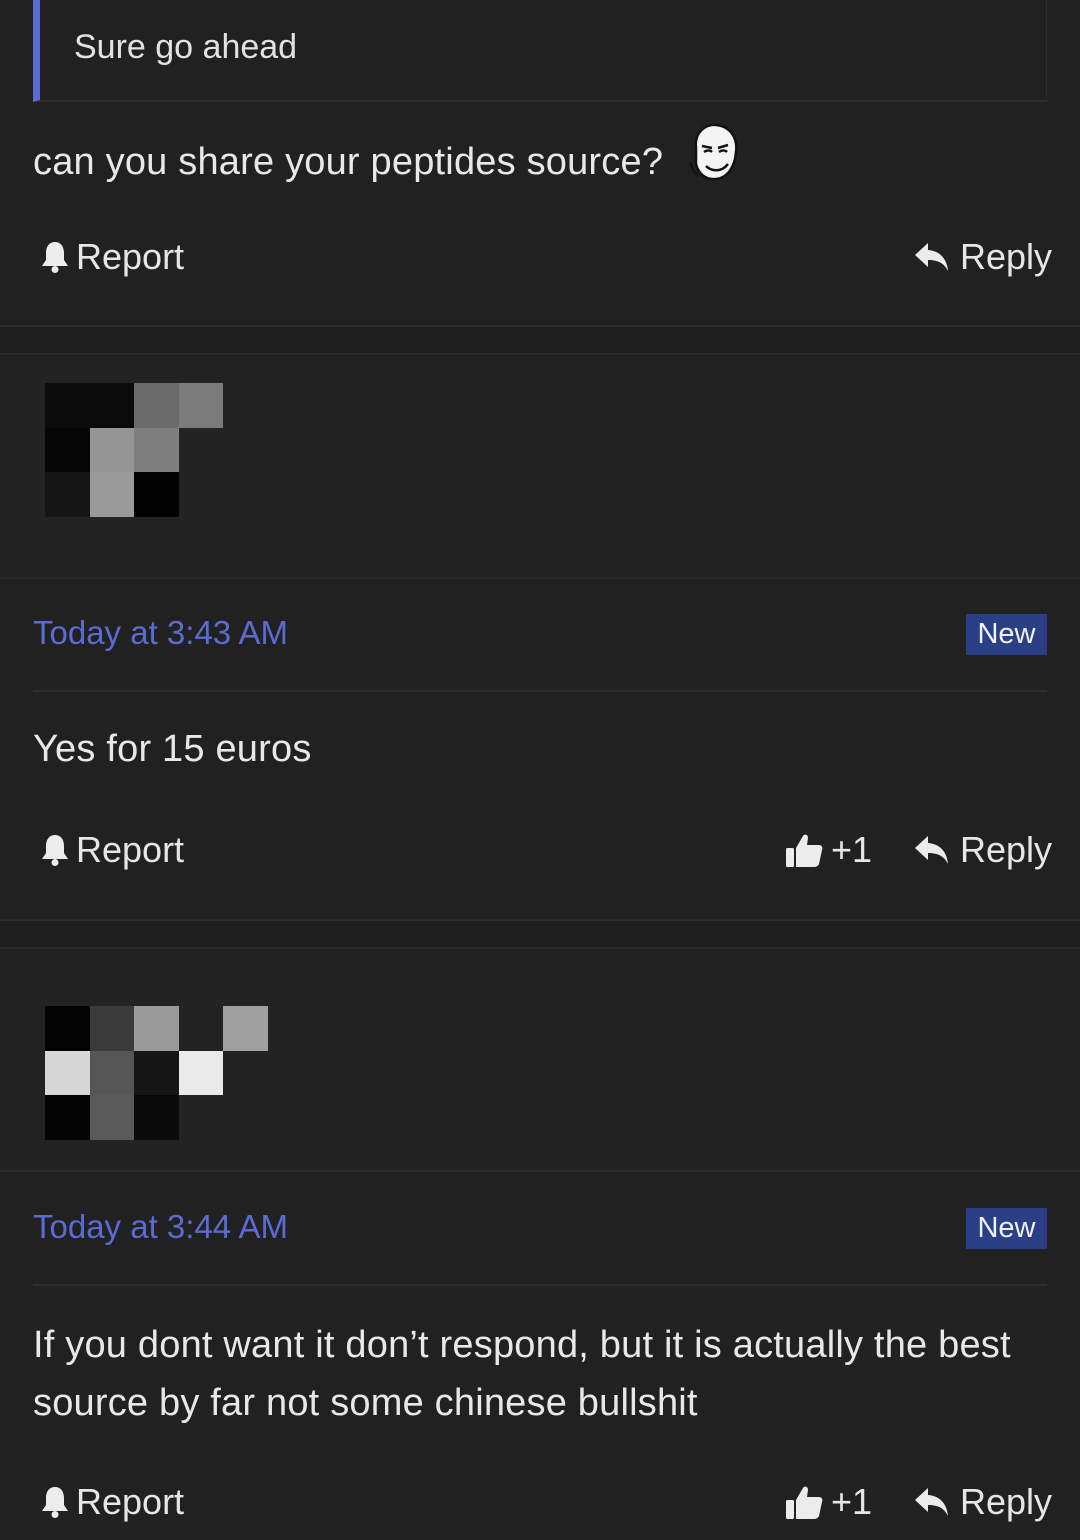 This screenshot has height=1540, width=1080. I want to click on message-body: can you share your peptides source?, so click(387, 157).